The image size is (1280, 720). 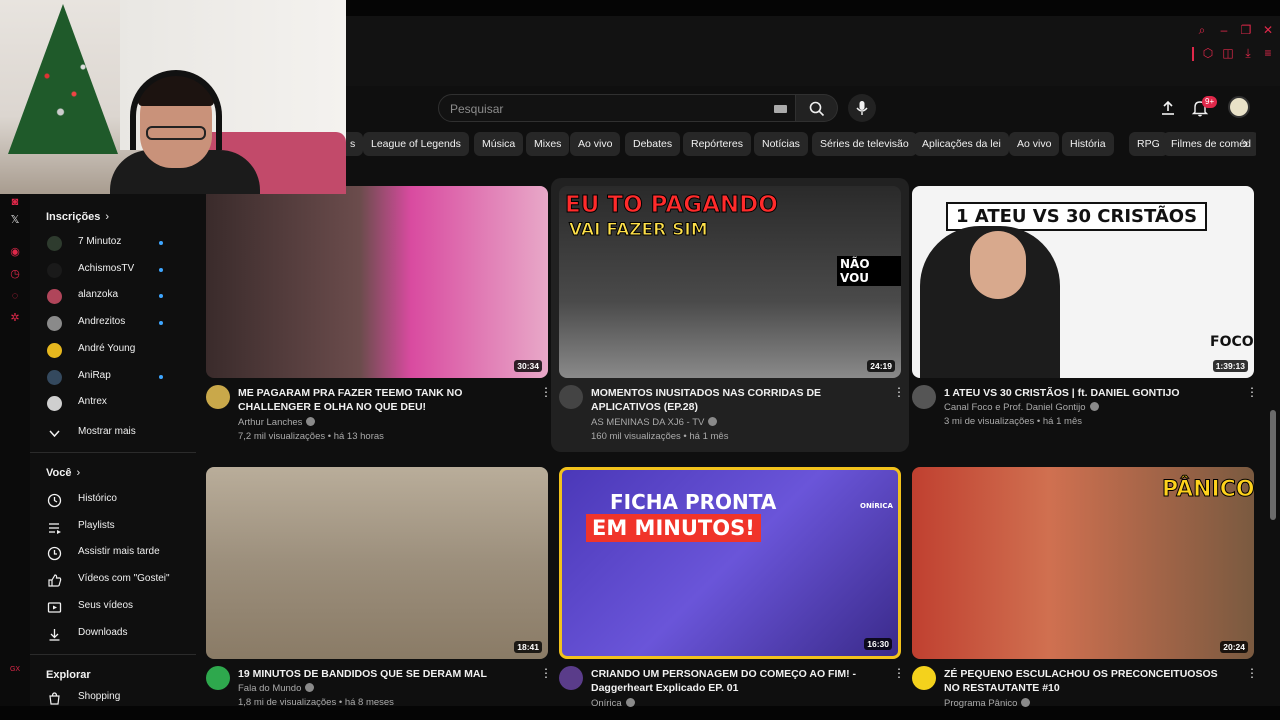 I want to click on account-avatar, so click(x=1239, y=107).